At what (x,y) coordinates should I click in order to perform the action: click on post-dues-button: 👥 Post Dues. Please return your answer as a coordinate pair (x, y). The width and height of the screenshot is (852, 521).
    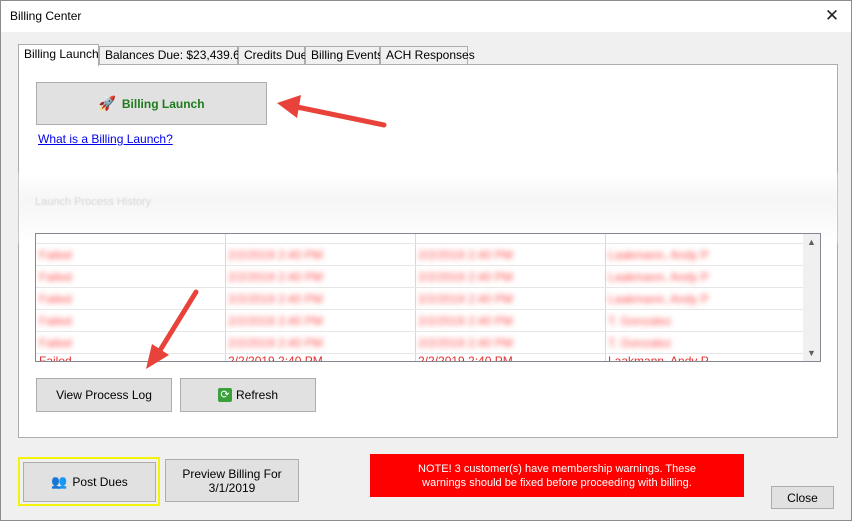
    Looking at the image, I should click on (89, 482).